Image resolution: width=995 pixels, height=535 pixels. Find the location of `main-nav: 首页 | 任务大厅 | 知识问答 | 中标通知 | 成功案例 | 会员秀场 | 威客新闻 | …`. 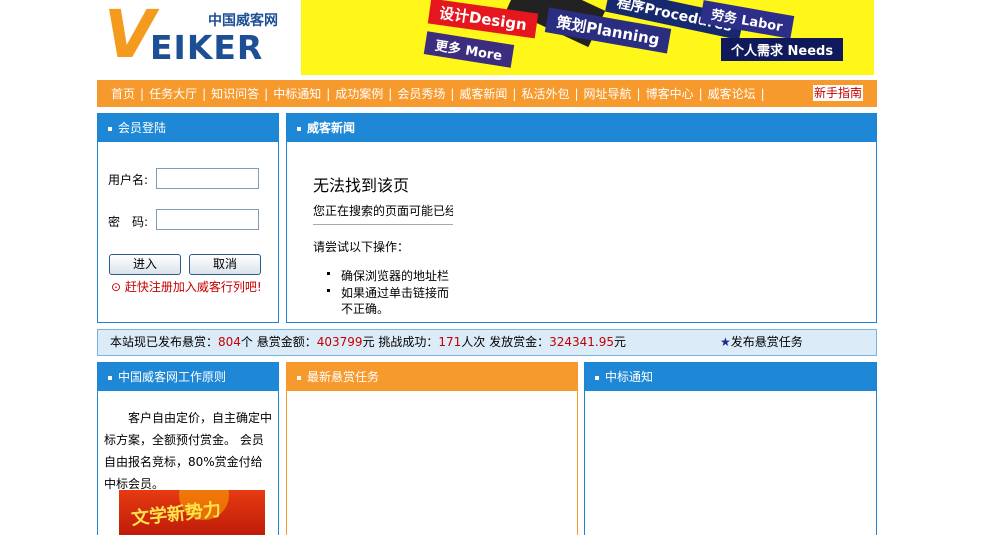

main-nav: 首页 | 任务大厅 | 知识问答 | 中标通知 | 成功案例 | 会员秀场 | 威客新闻 | … is located at coordinates (487, 93).